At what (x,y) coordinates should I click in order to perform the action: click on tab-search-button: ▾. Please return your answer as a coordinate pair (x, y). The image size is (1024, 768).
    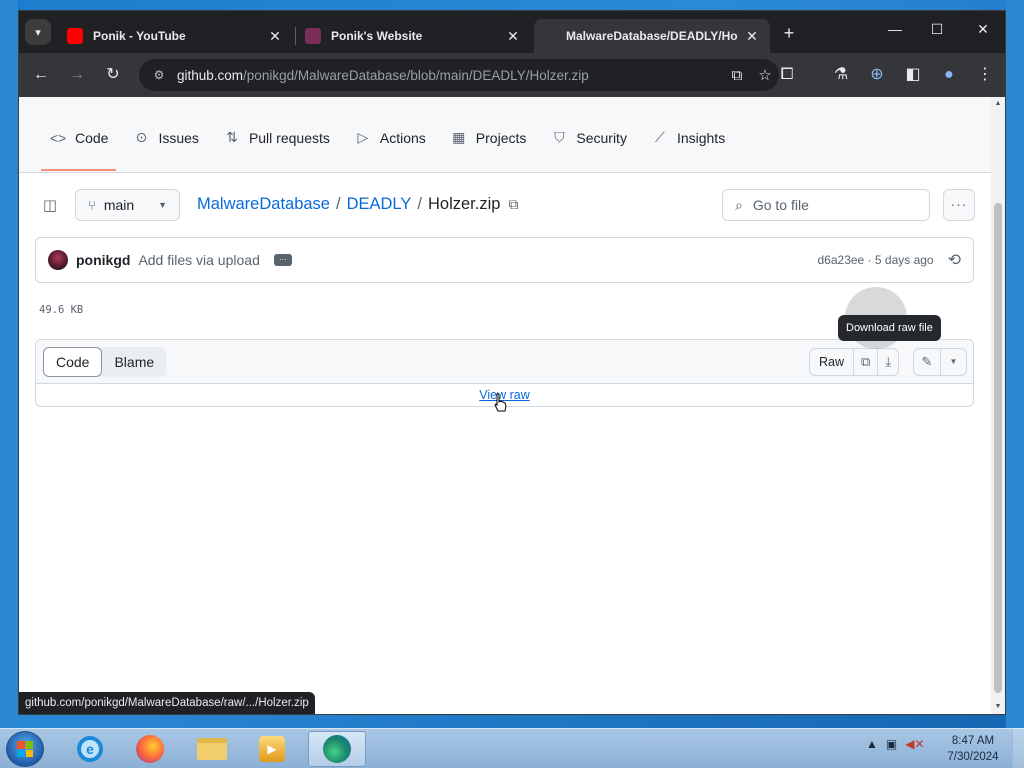
    Looking at the image, I should click on (38, 32).